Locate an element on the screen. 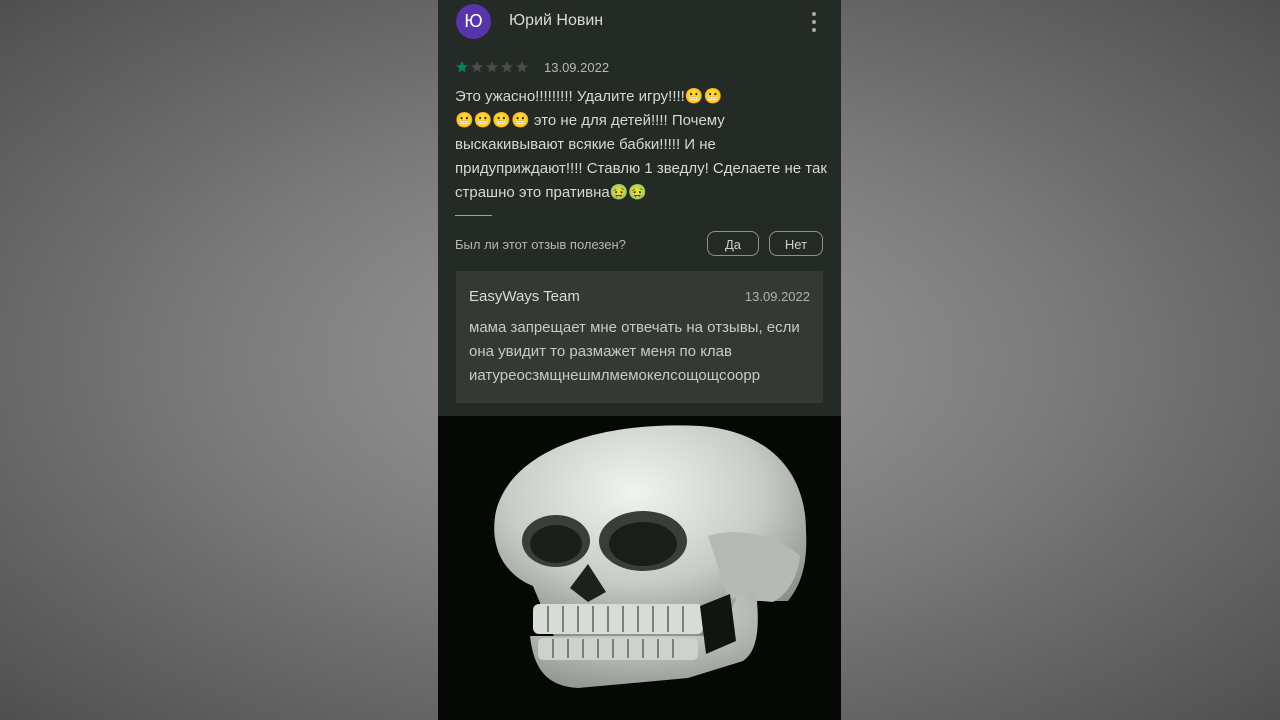 This screenshot has height=720, width=1280. avatar: Ю is located at coordinates (473, 21).